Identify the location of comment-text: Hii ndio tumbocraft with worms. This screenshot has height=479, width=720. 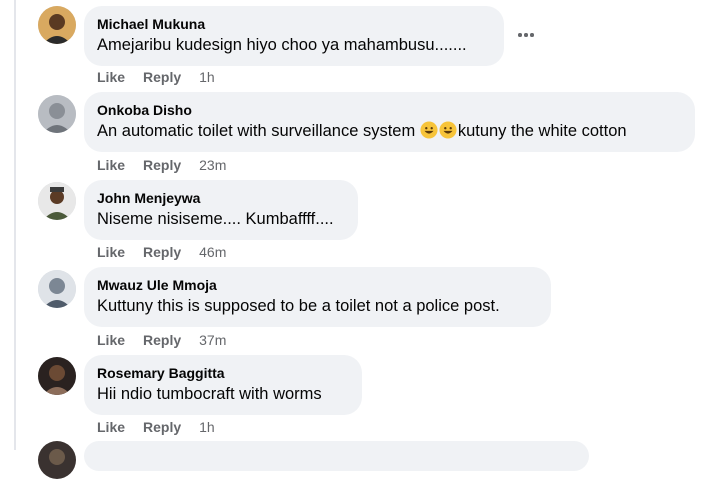
(209, 394).